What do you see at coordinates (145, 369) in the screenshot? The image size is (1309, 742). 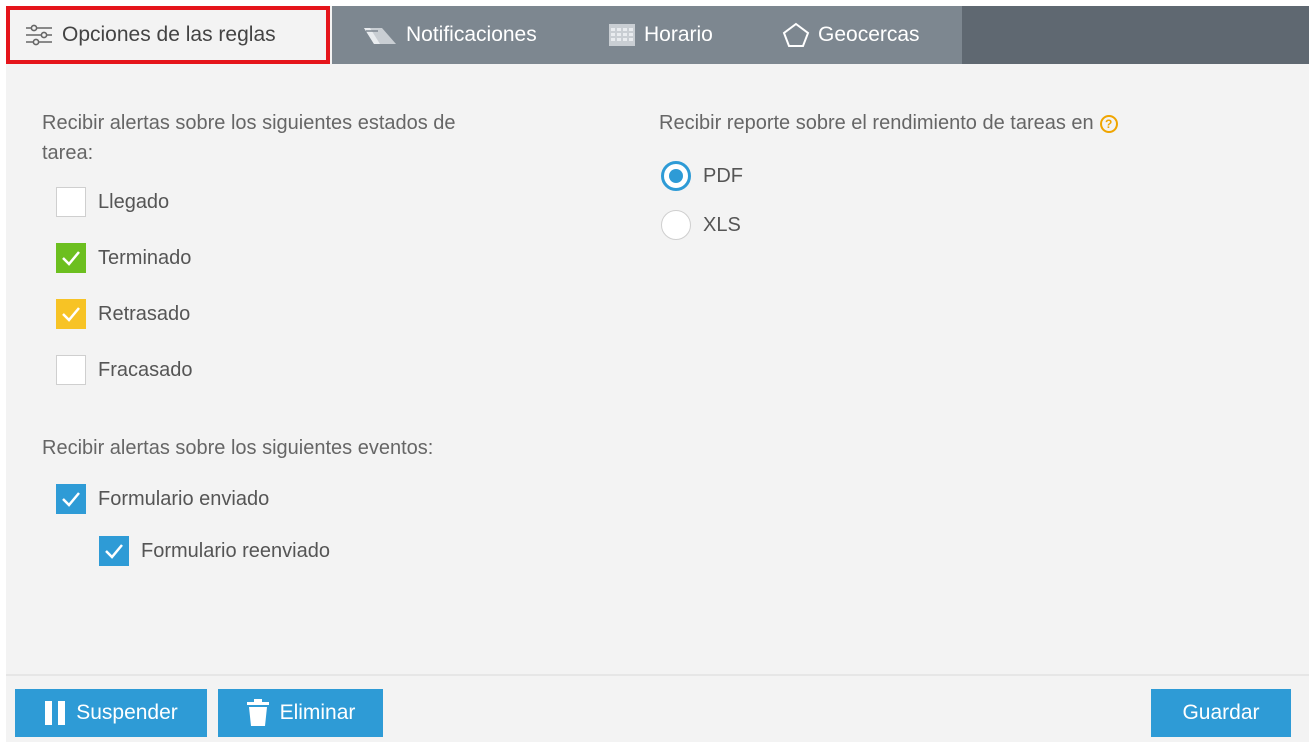 I see `checkbox-label: Fracasado` at bounding box center [145, 369].